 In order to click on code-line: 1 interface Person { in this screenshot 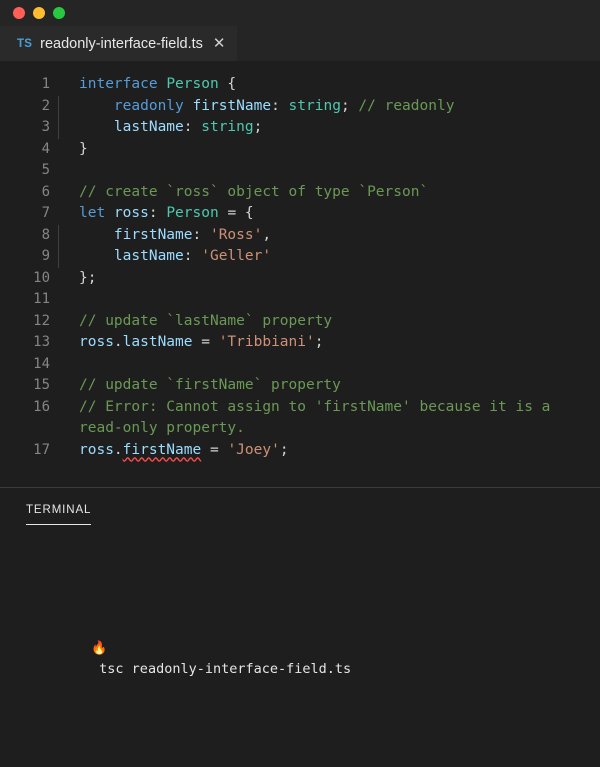, I will do `click(300, 85)`.